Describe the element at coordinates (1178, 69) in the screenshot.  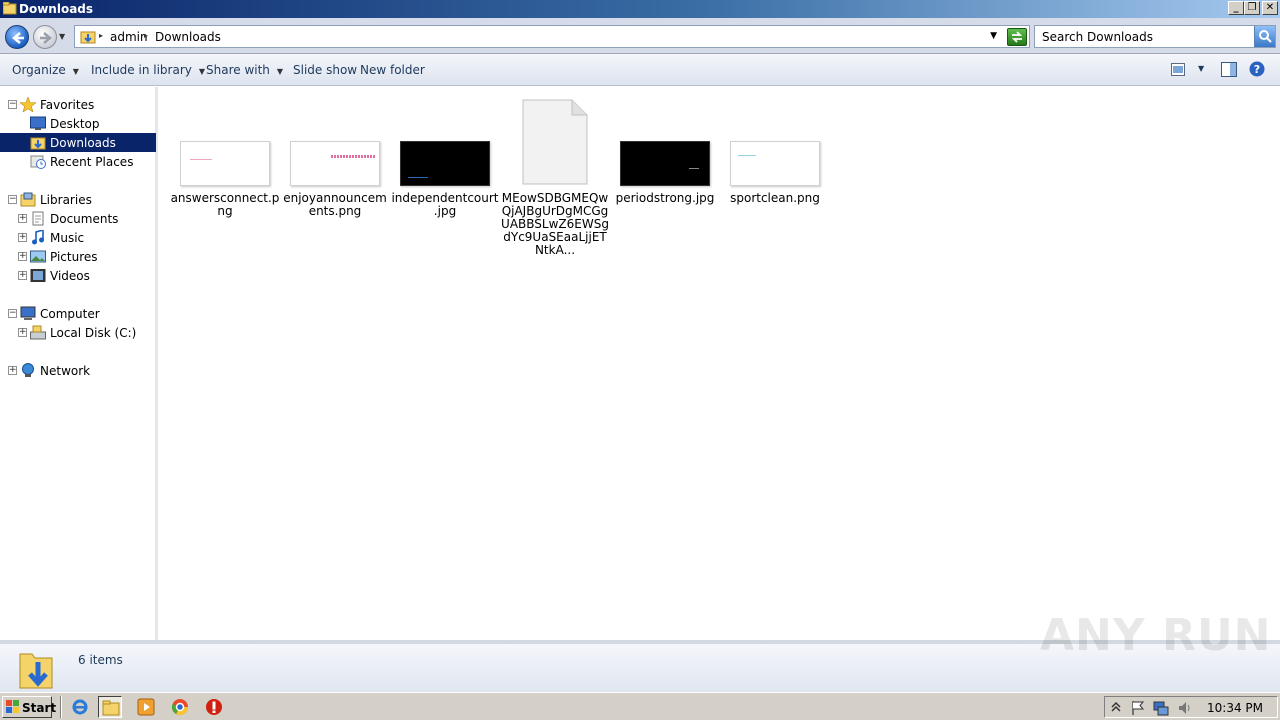
I see `change-view-icon` at that location.